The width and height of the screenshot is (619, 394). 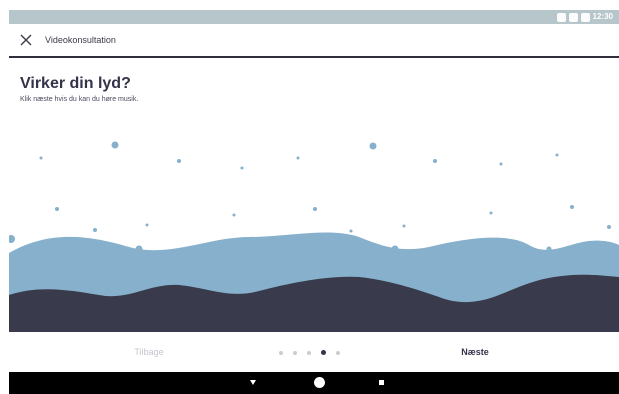 What do you see at coordinates (561, 17) in the screenshot?
I see `wifi-icon` at bounding box center [561, 17].